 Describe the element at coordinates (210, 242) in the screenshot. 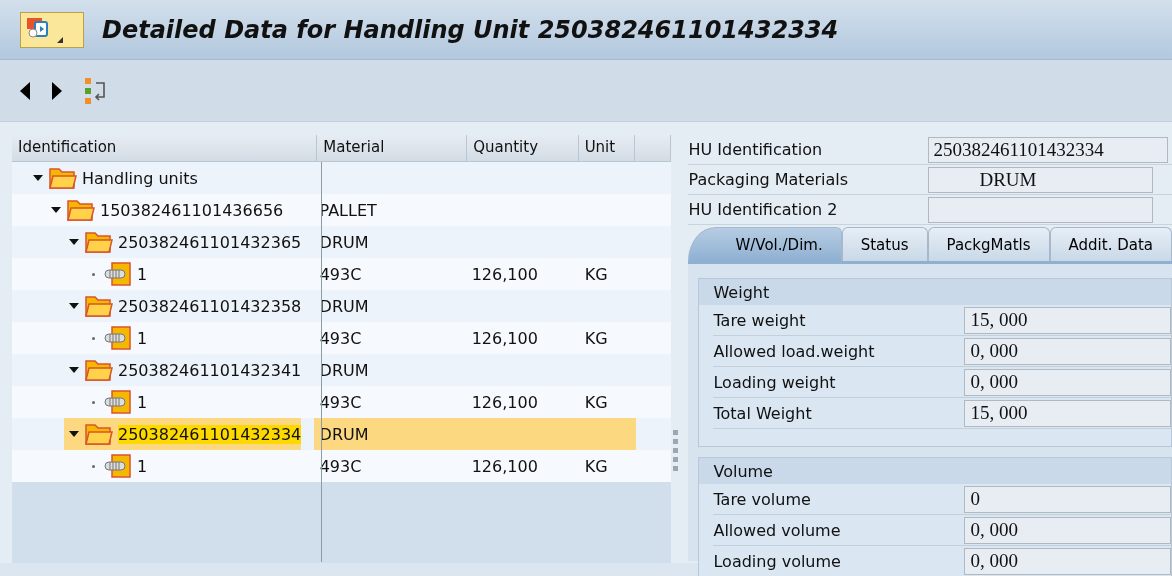

I see `tree-node-label: 250382461101432365` at that location.